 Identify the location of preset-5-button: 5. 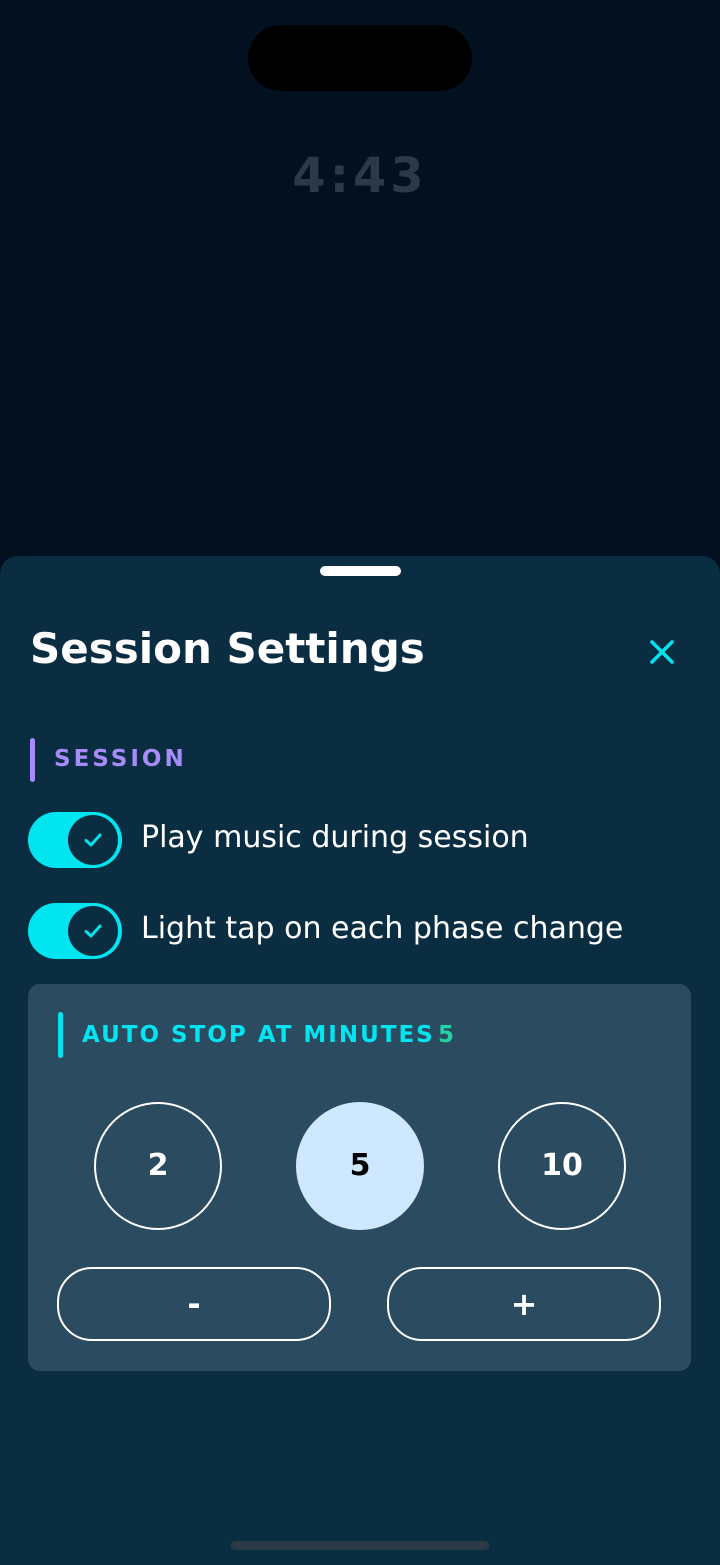
(360, 1166).